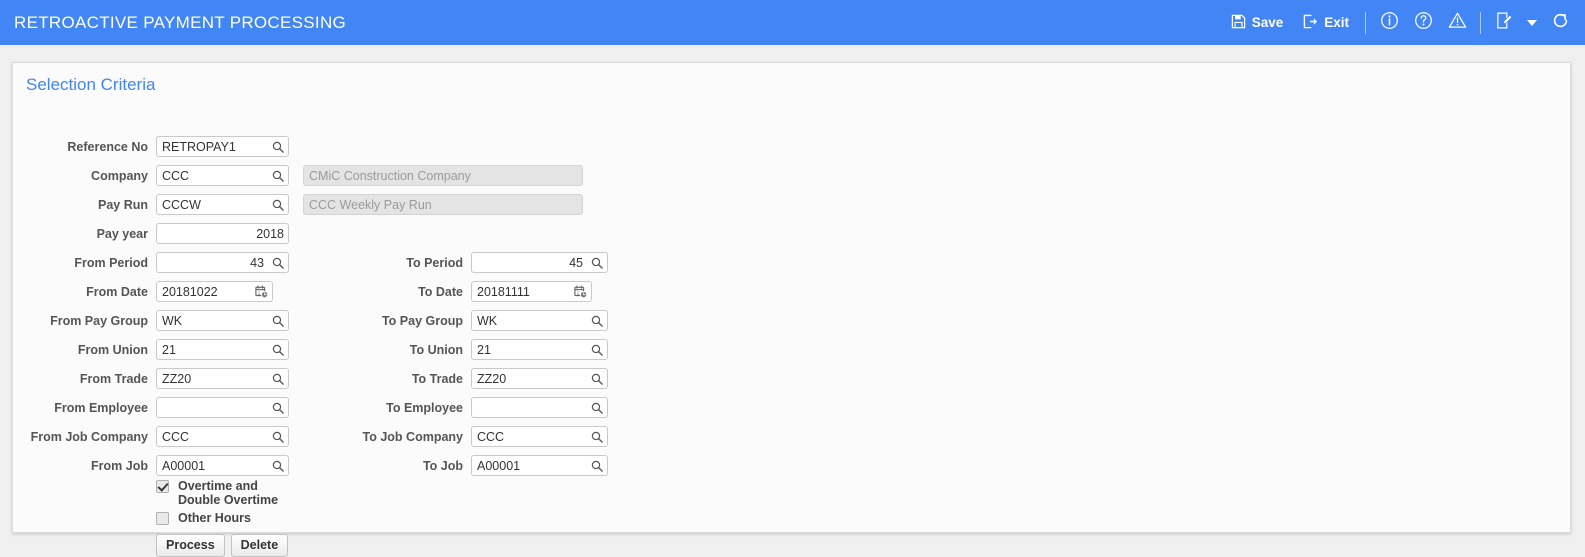 Image resolution: width=1585 pixels, height=557 pixels. I want to click on from-date-input: 20181022 1, so click(214, 291).